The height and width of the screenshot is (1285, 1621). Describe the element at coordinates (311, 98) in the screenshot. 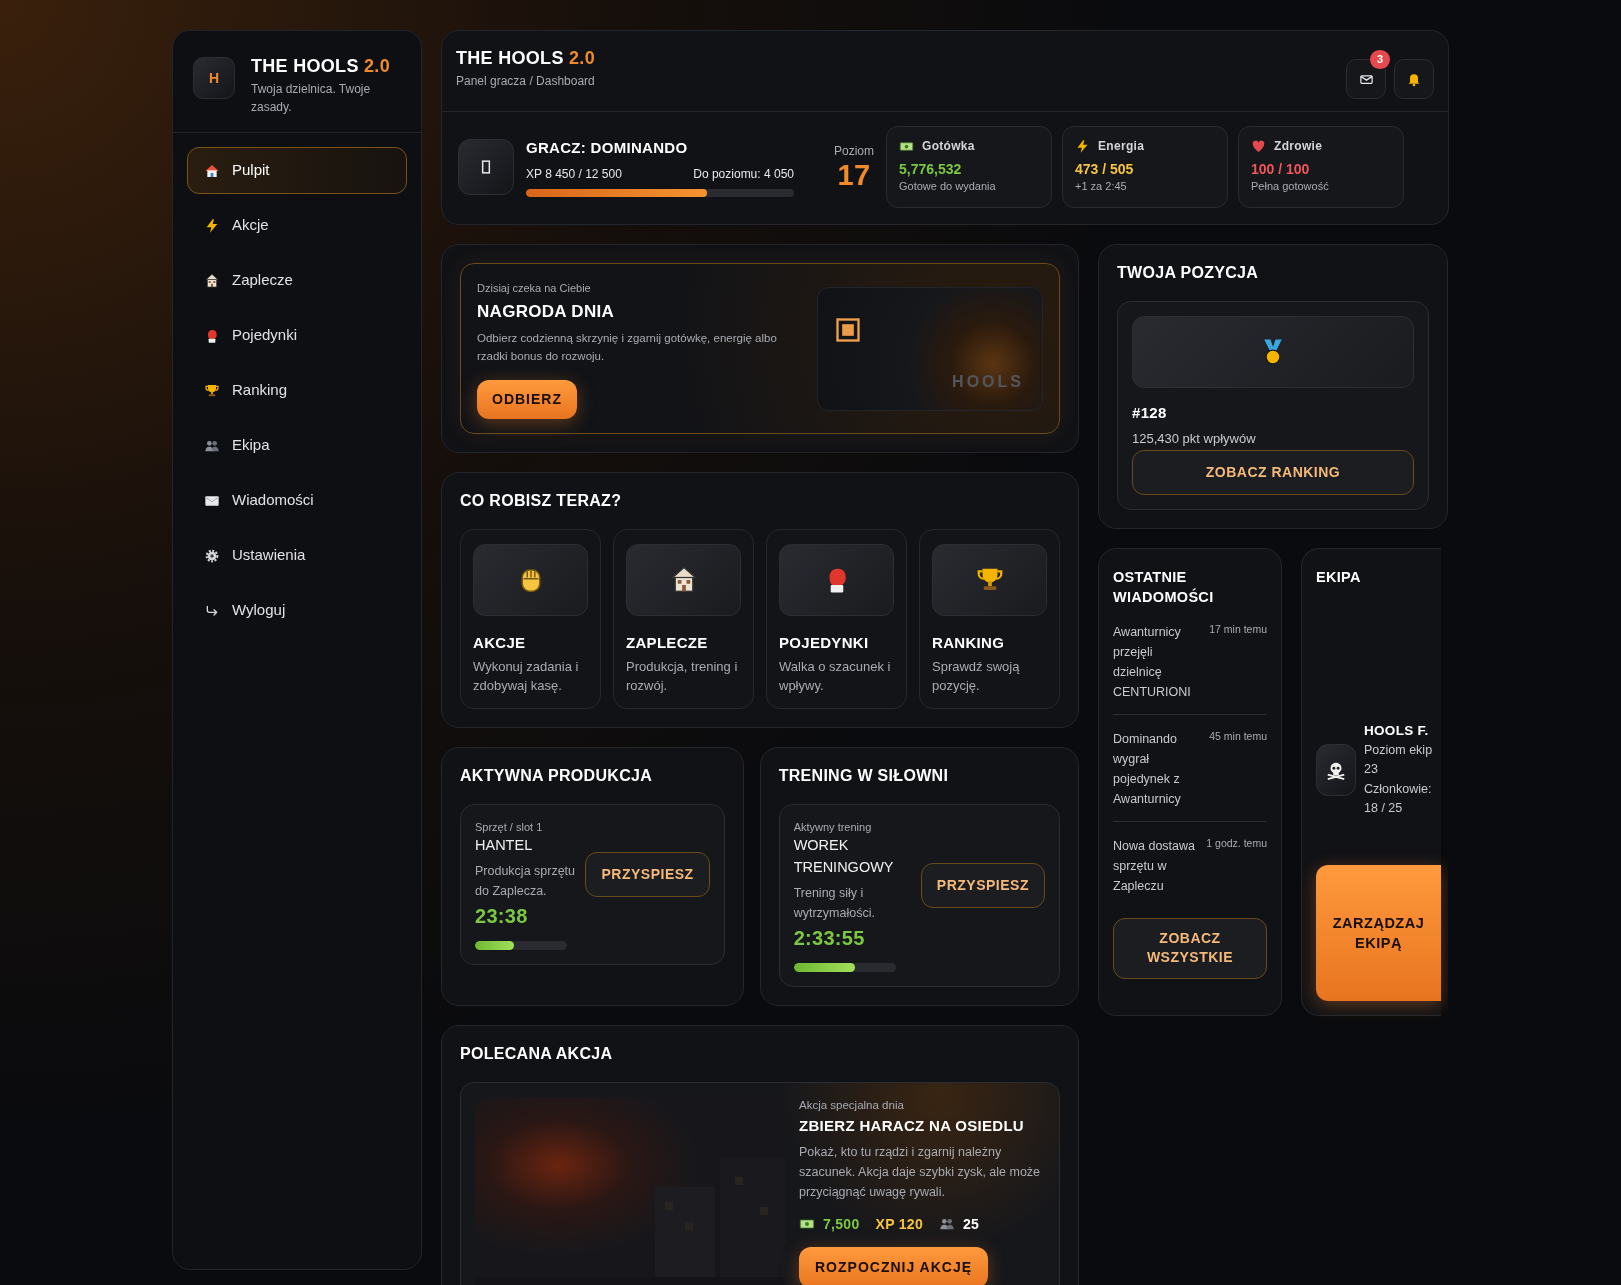

I see `tagline: Twoja dzielnica. Twoje zasady.` at that location.